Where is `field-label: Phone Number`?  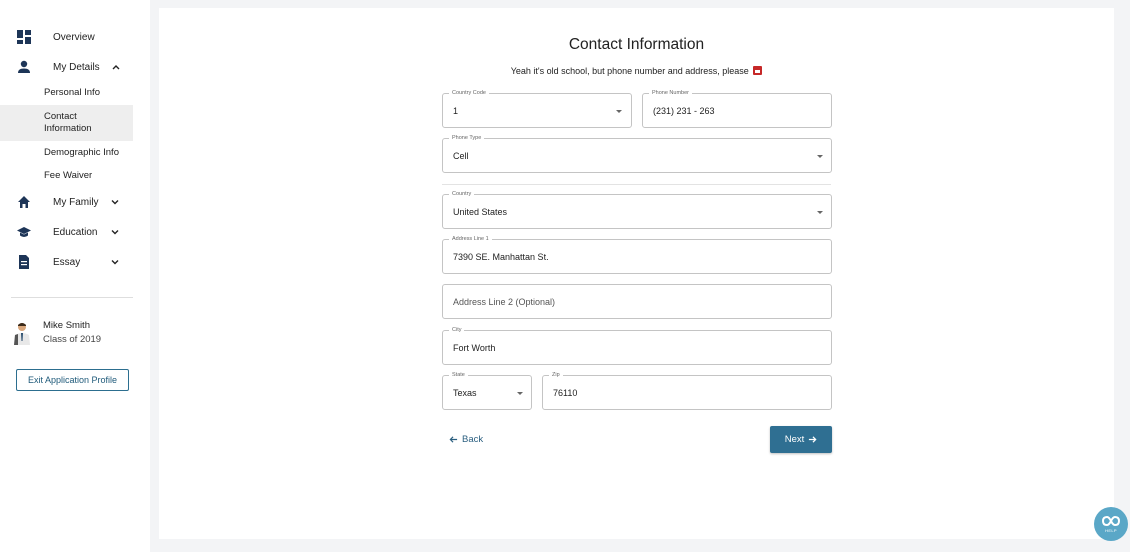
field-label: Phone Number is located at coordinates (670, 93).